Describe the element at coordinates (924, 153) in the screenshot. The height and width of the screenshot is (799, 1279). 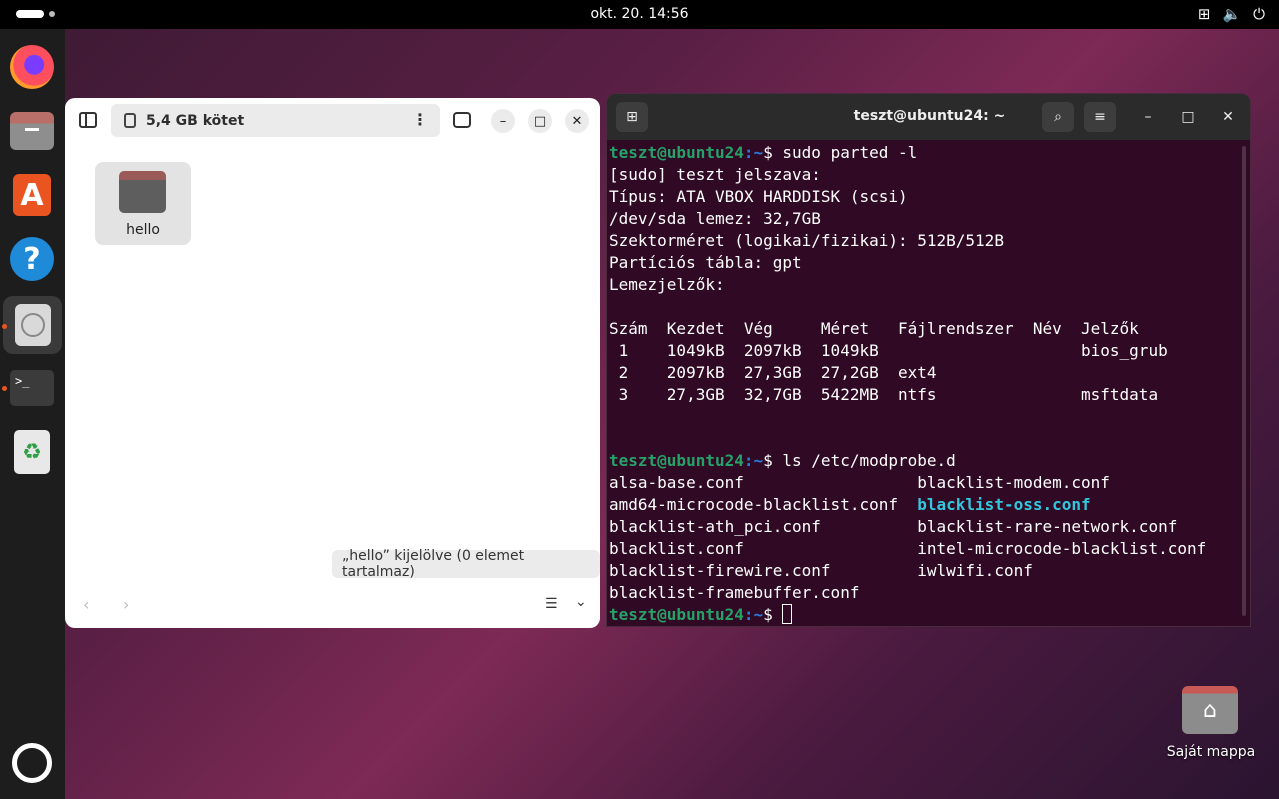
I see `terminal-line: teszt@ubuntu24:~$ sudo parted -l` at that location.